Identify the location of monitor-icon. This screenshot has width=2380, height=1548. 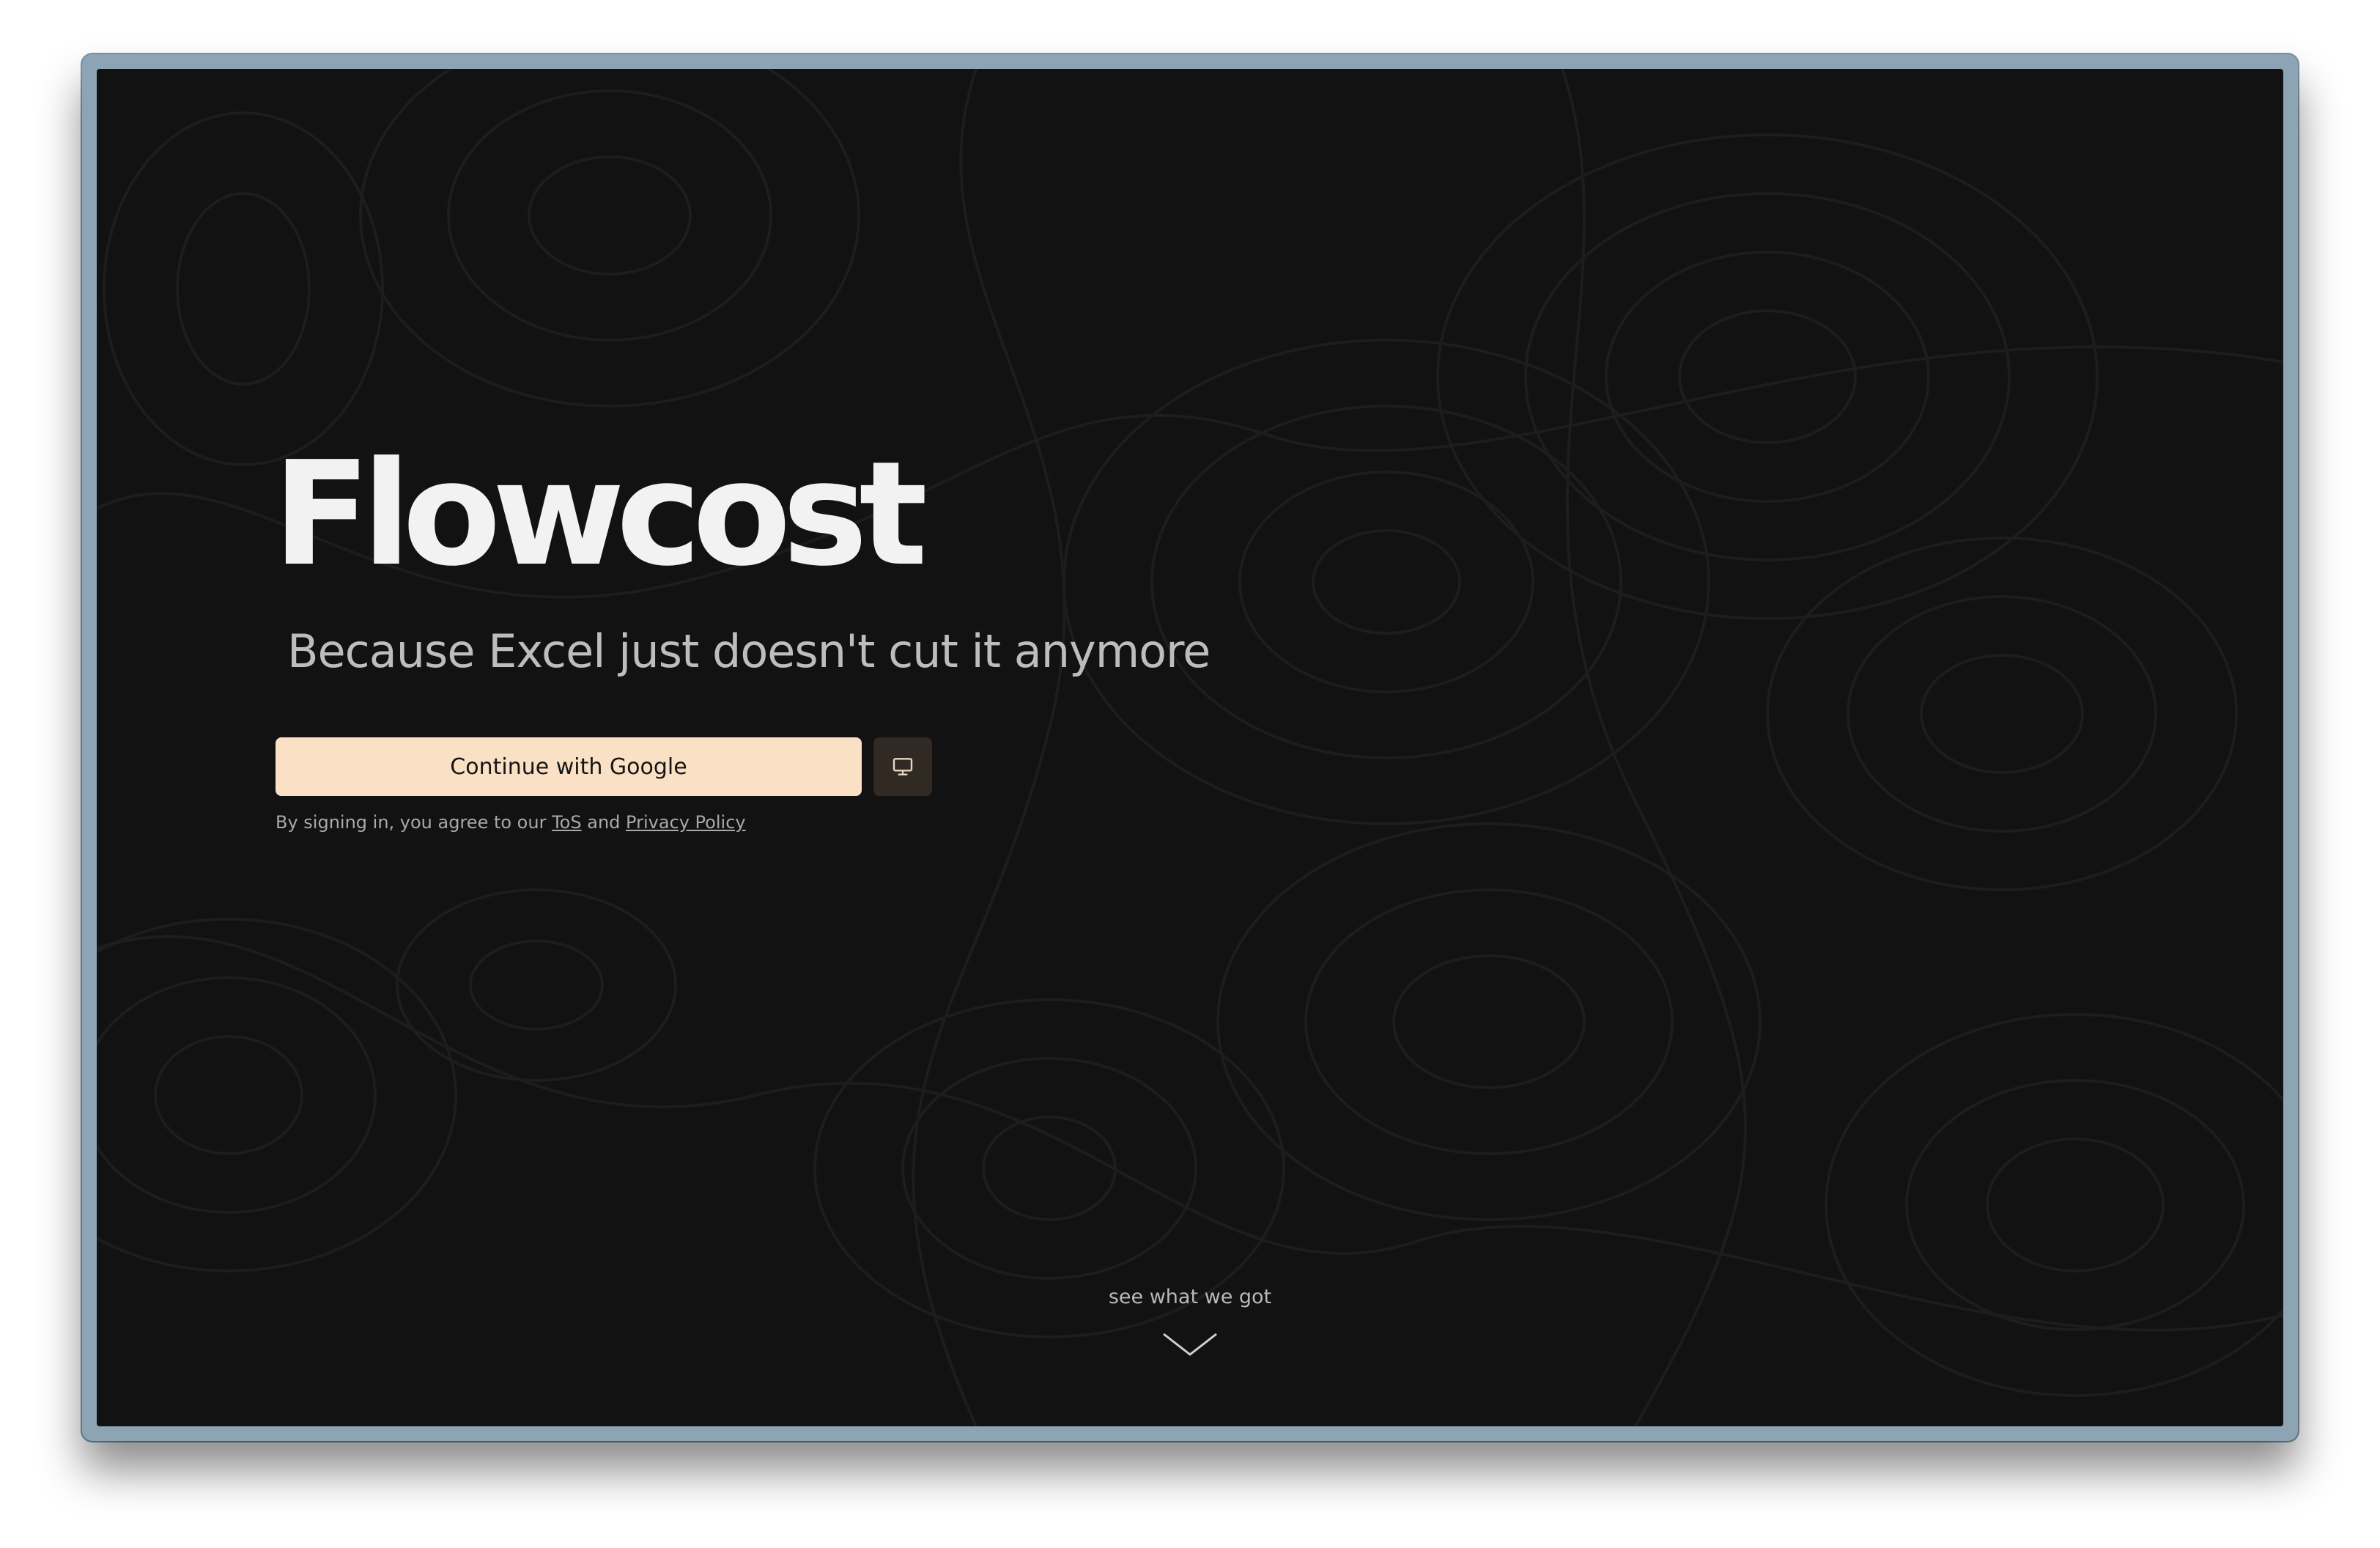
(902, 766).